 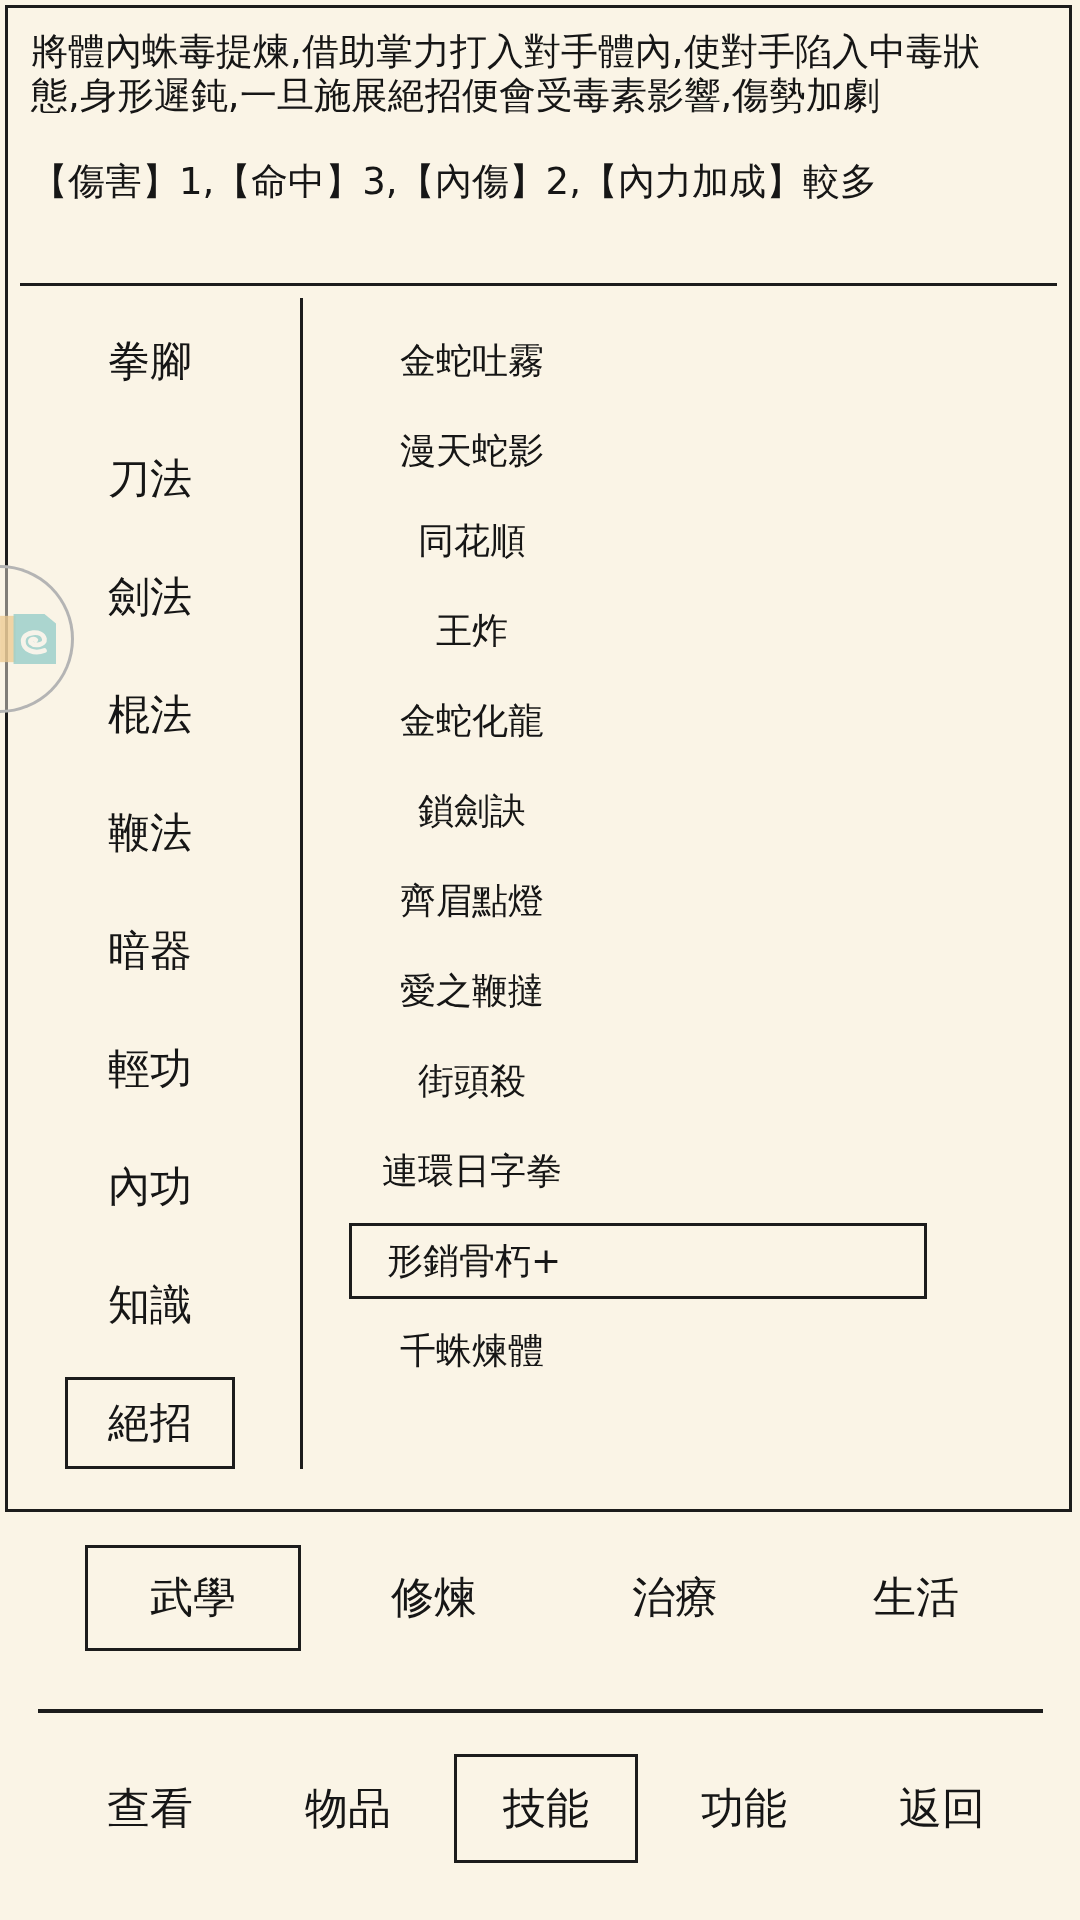 What do you see at coordinates (506, 74) in the screenshot?
I see `skill-description: 將體內蛛毒提煉,借助掌力打入對手體內,使對手陷入中毒狀態,身形遲鈍,一旦施展絕招便會受毒素影響,傷勢加劇` at bounding box center [506, 74].